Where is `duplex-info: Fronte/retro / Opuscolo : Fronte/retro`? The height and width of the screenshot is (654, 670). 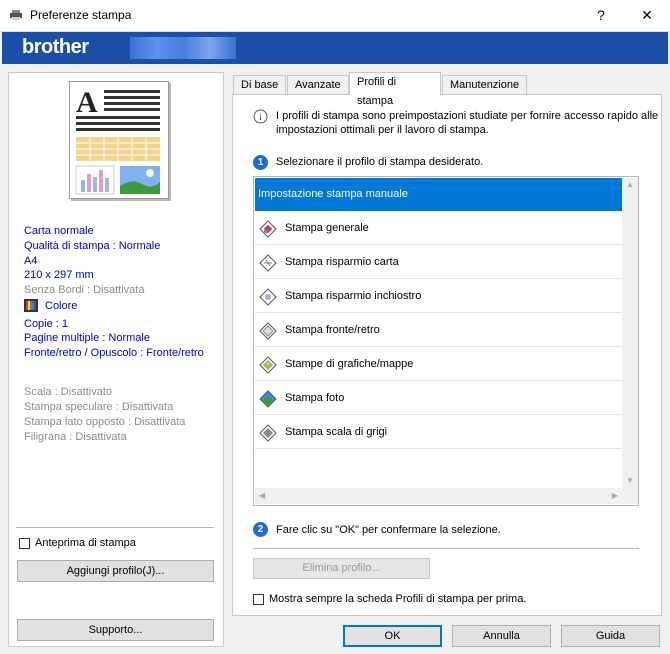 duplex-info: Fronte/retro / Opuscolo : Fronte/retro is located at coordinates (114, 353).